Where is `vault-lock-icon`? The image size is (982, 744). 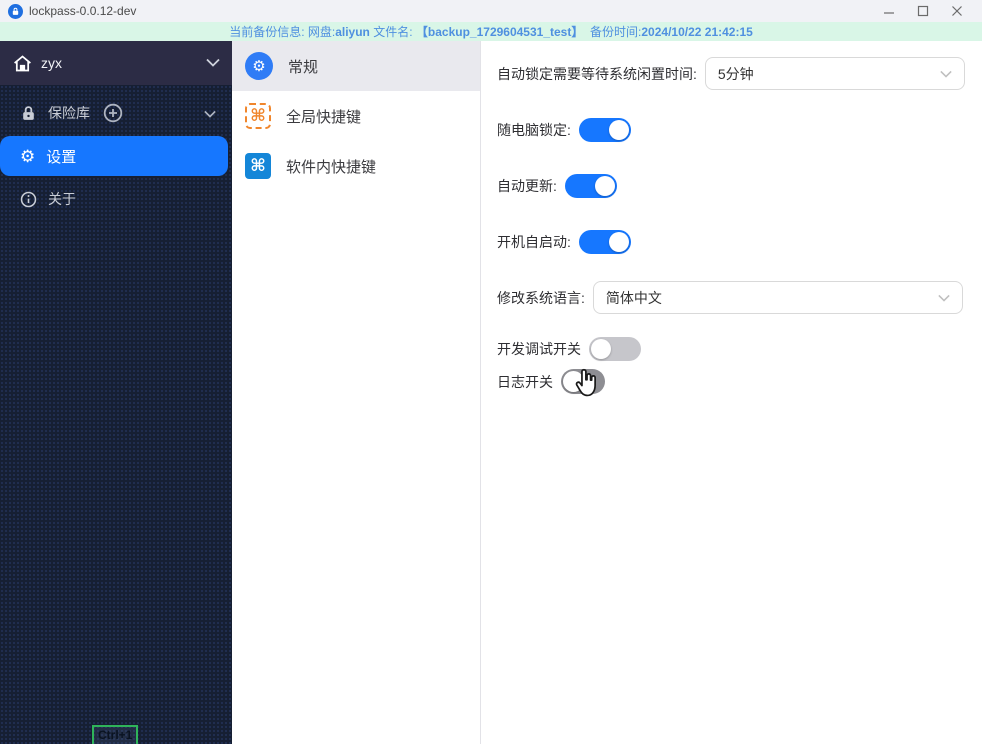 vault-lock-icon is located at coordinates (28, 113).